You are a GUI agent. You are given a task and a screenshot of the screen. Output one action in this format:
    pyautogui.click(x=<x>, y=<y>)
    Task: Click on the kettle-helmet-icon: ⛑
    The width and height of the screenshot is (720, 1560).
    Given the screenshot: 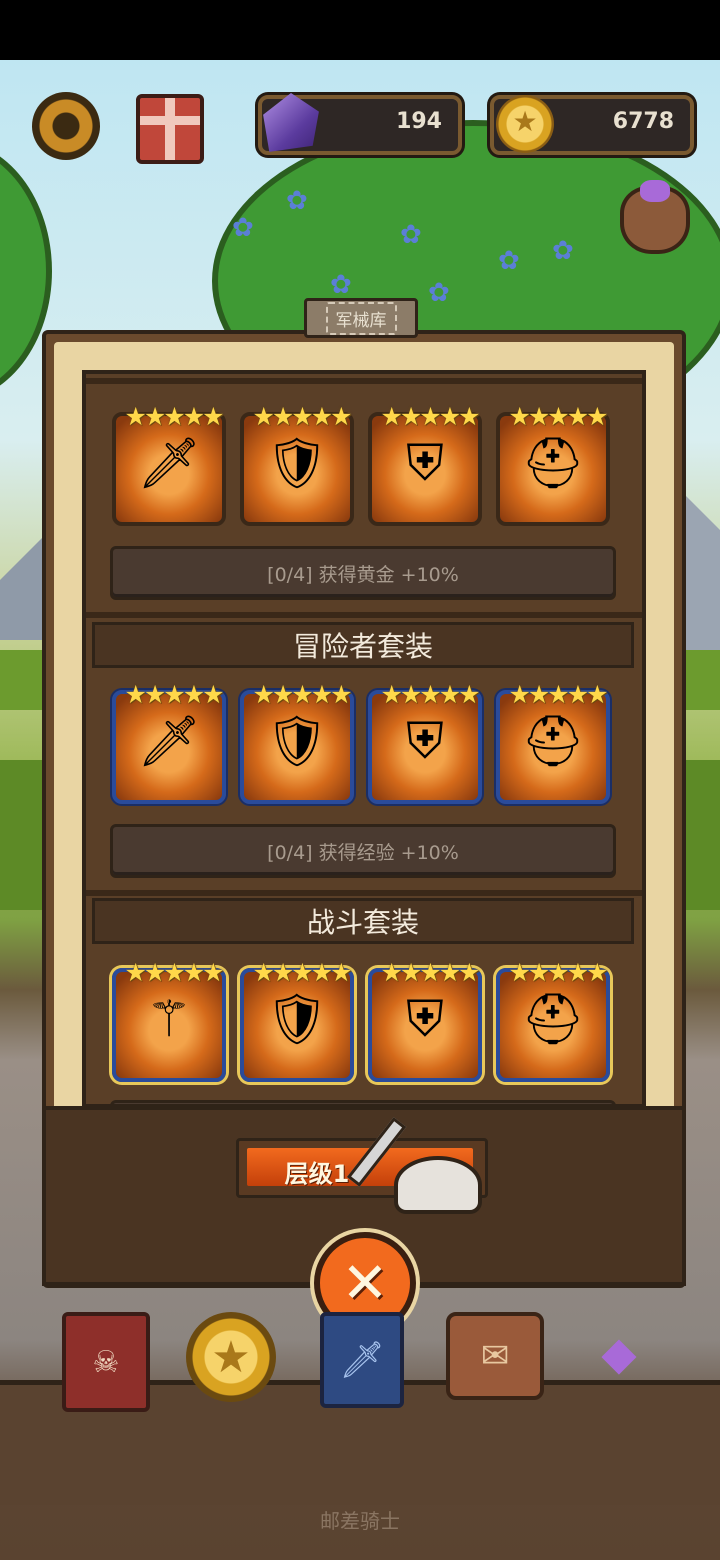 What is the action you would take?
    pyautogui.click(x=553, y=741)
    